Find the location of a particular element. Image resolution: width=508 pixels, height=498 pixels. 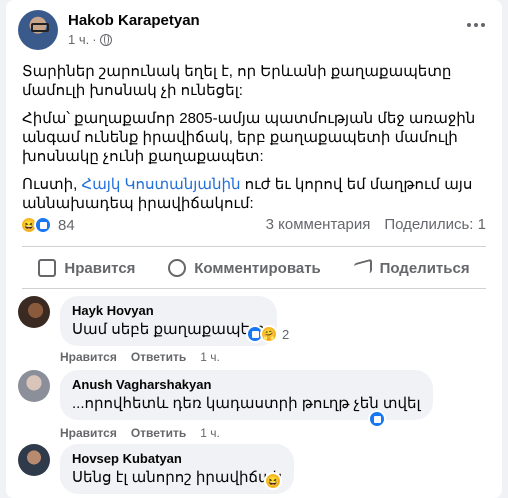

reaction-count: 2 is located at coordinates (286, 334).